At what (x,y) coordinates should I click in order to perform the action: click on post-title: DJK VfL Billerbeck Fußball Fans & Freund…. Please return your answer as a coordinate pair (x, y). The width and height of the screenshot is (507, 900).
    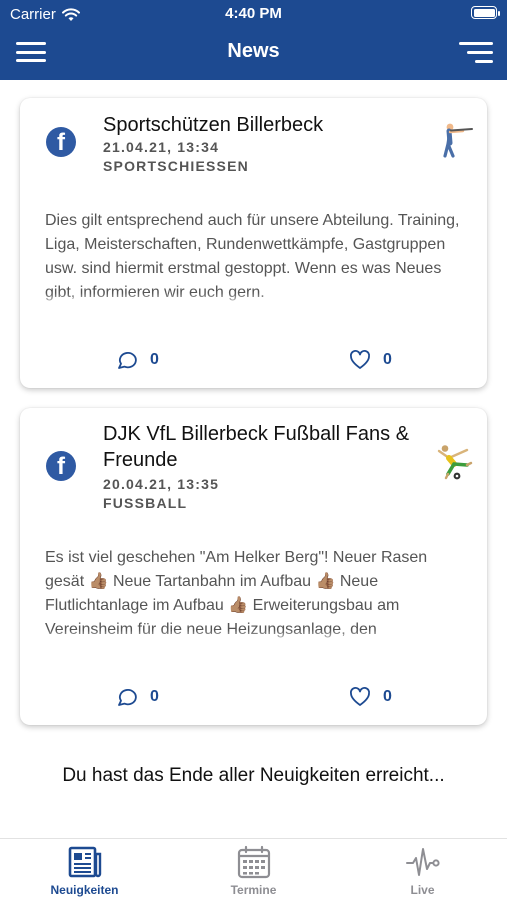
    Looking at the image, I should click on (256, 447).